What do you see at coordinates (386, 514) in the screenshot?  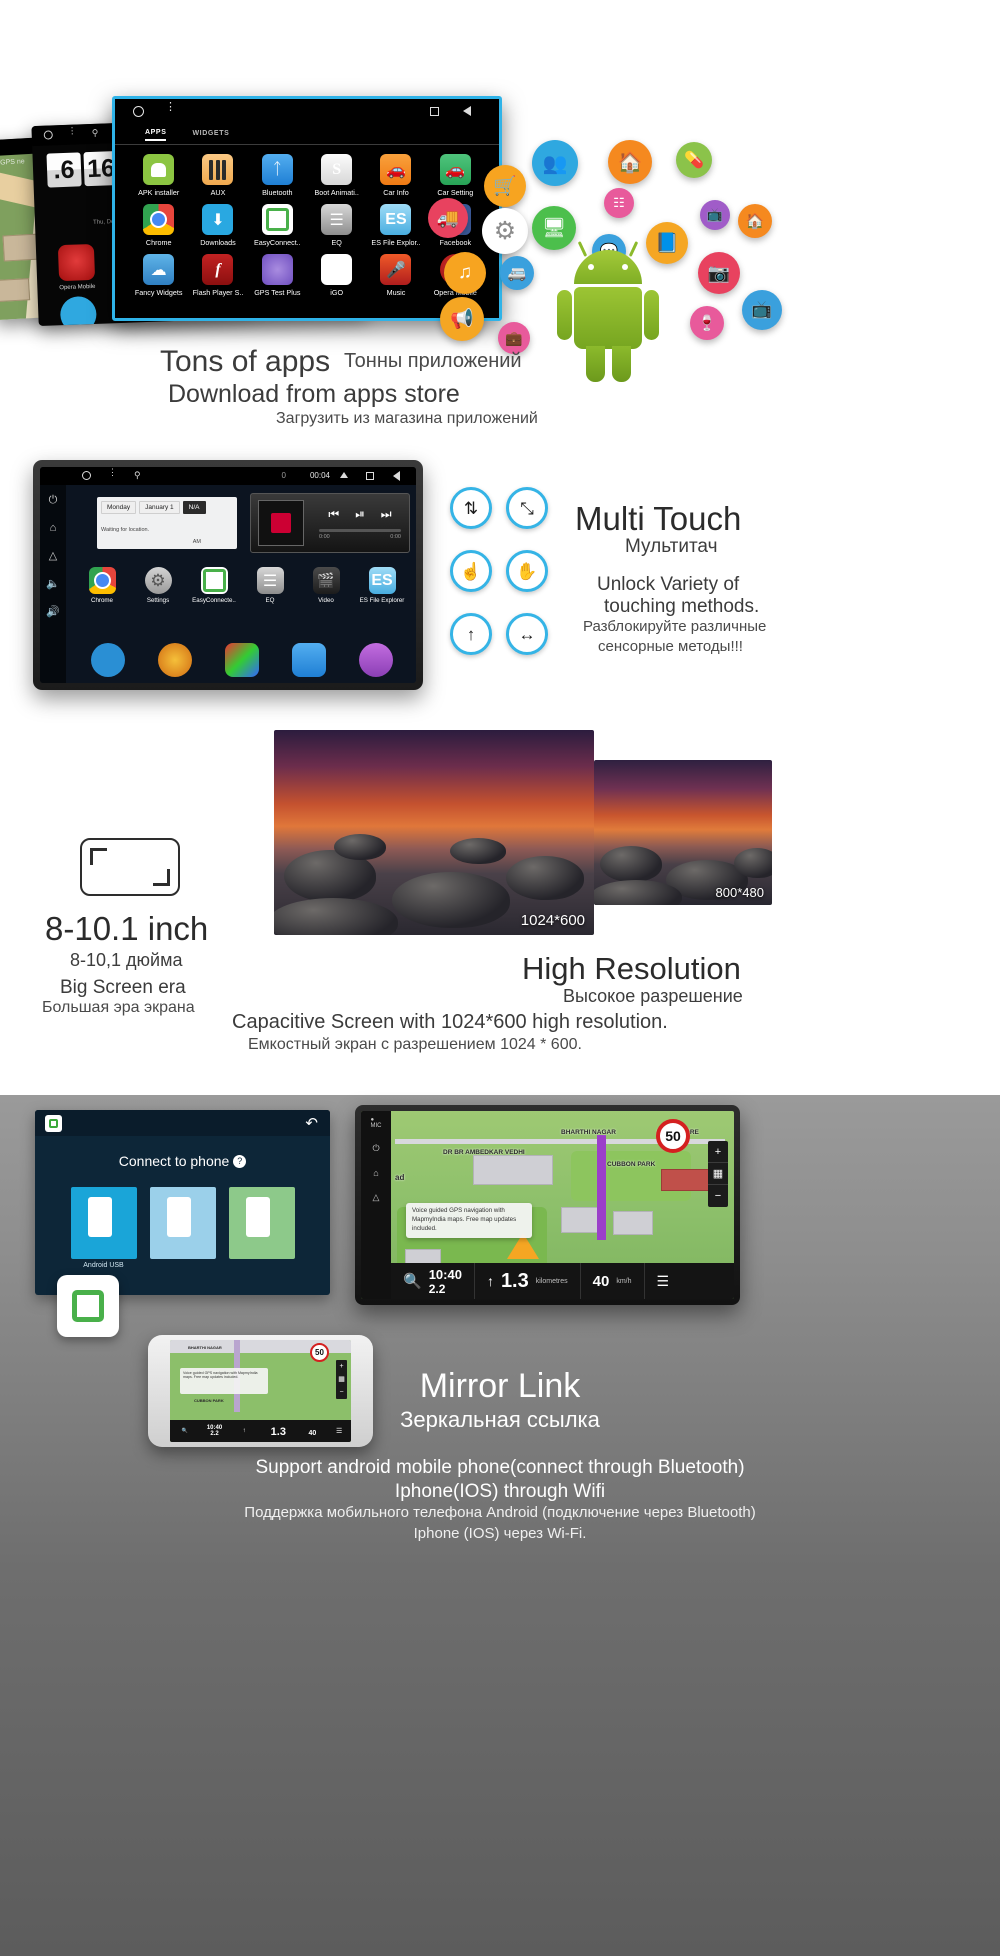 I see `next-track-icon: ⏭` at bounding box center [386, 514].